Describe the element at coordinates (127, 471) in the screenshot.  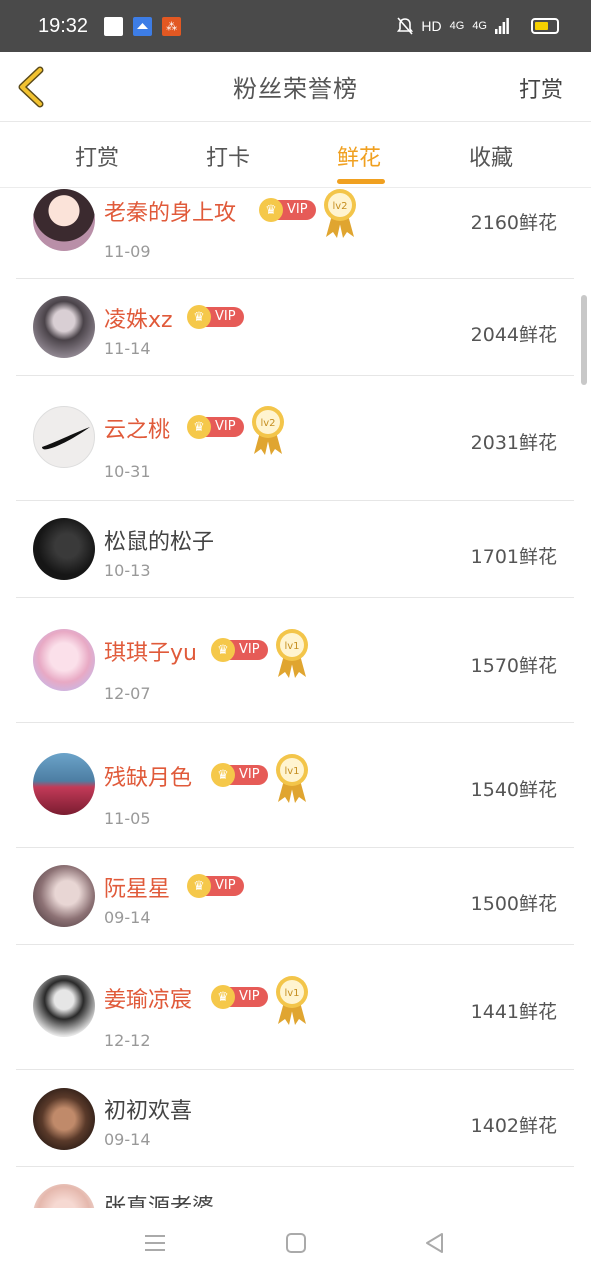
I see `date-label: 10-31` at that location.